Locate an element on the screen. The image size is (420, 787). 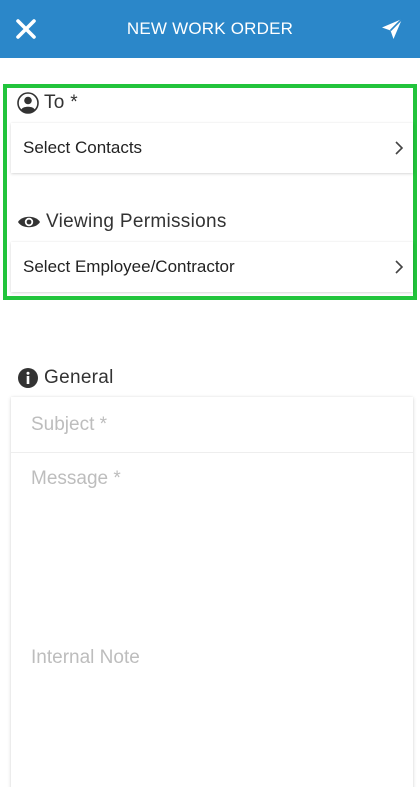
general-section-label: General is located at coordinates (65, 378).